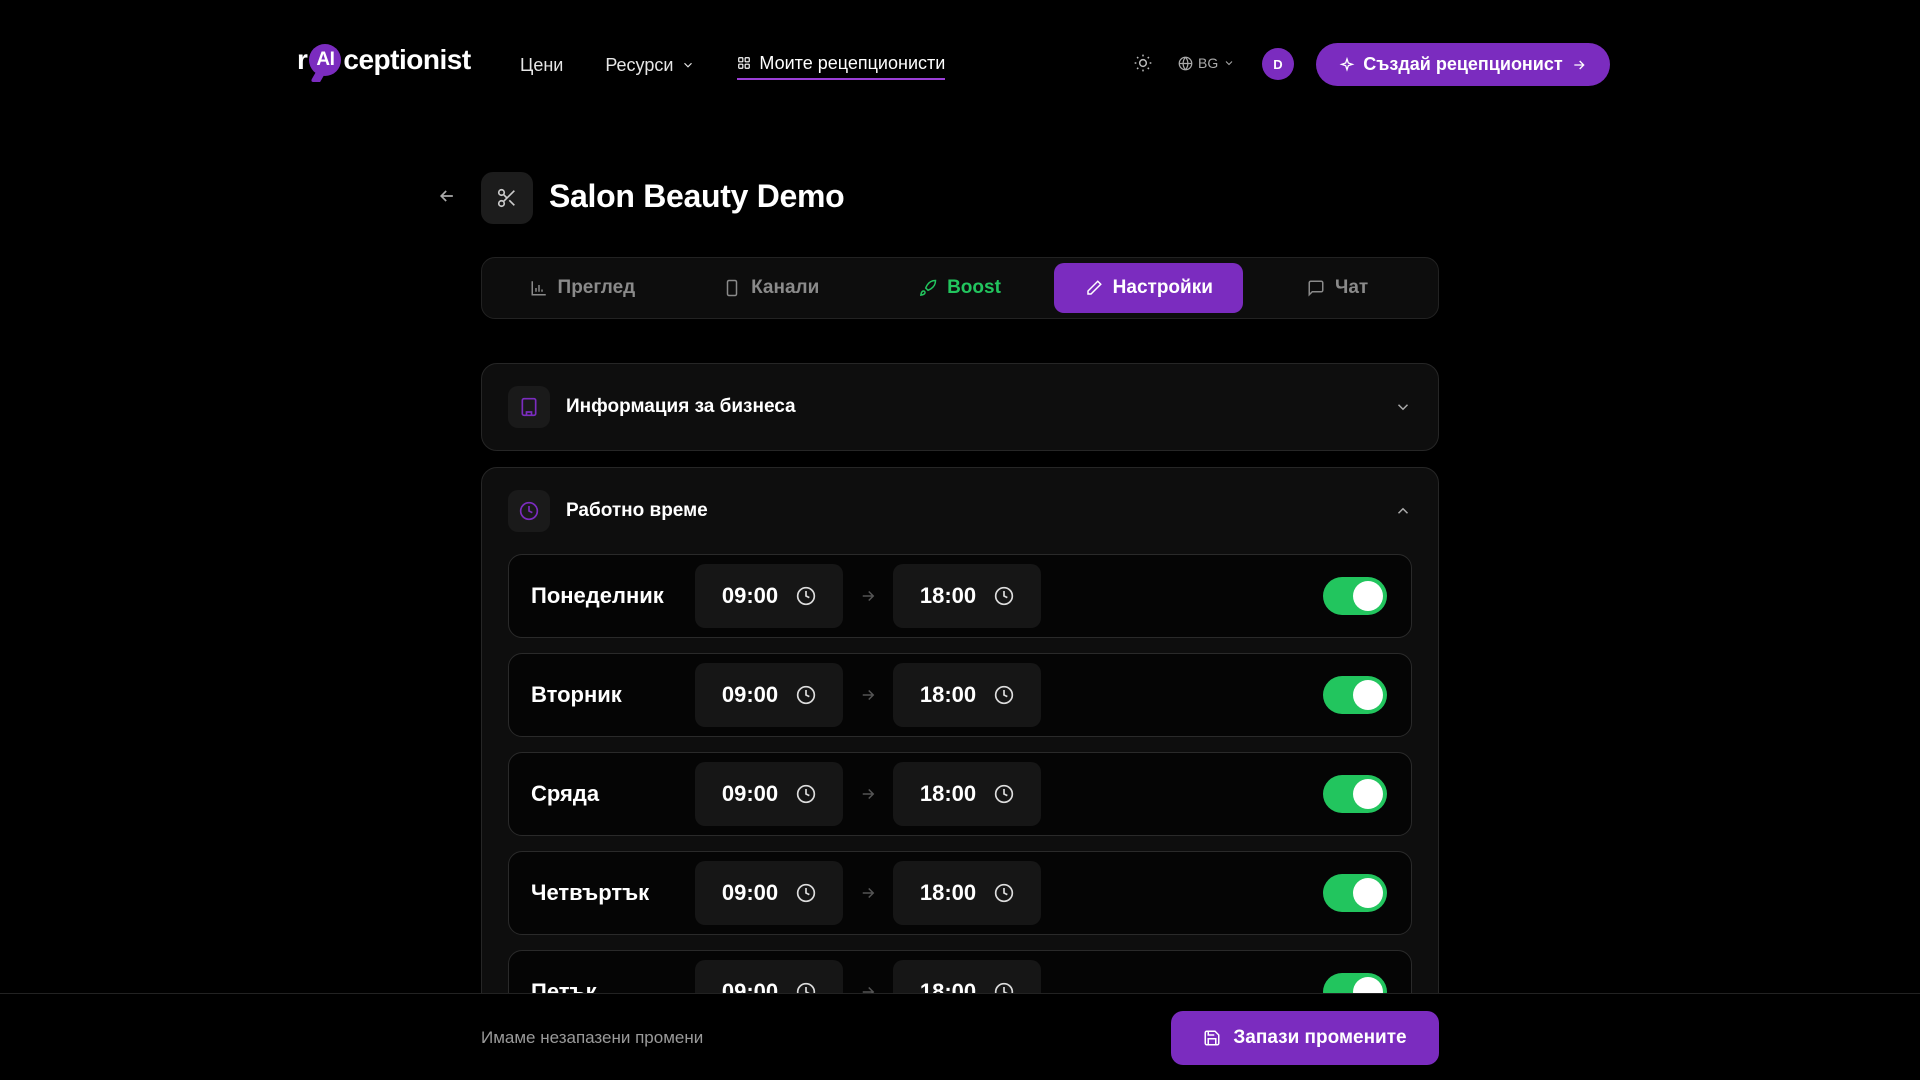  What do you see at coordinates (841, 65) in the screenshot?
I see `nav-link-my-receptionists: Моите рецепционисти` at bounding box center [841, 65].